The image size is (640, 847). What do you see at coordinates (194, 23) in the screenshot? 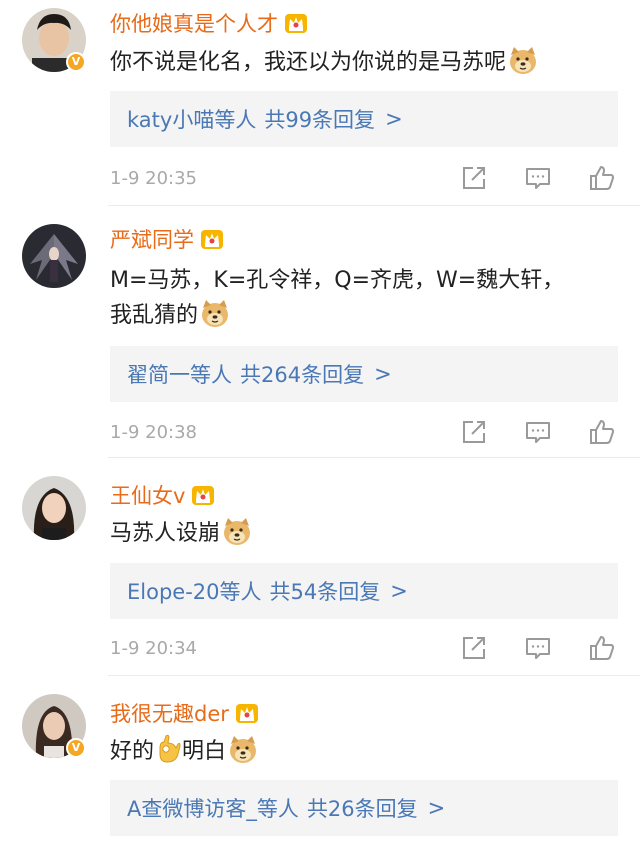
I see `username: 你他娘真是个人才` at bounding box center [194, 23].